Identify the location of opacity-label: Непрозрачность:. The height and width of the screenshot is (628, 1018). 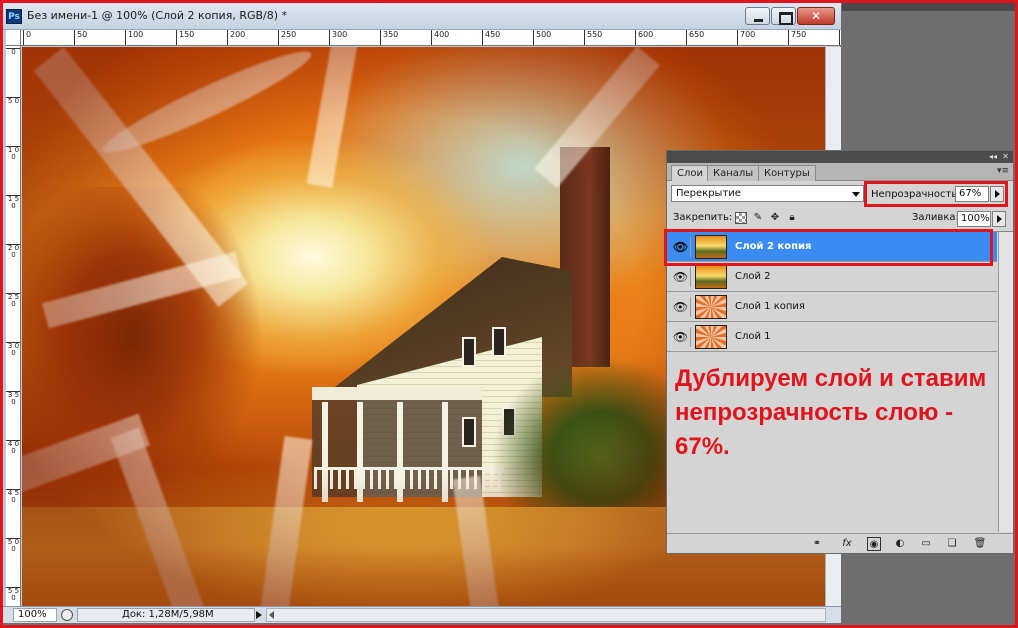
(916, 194).